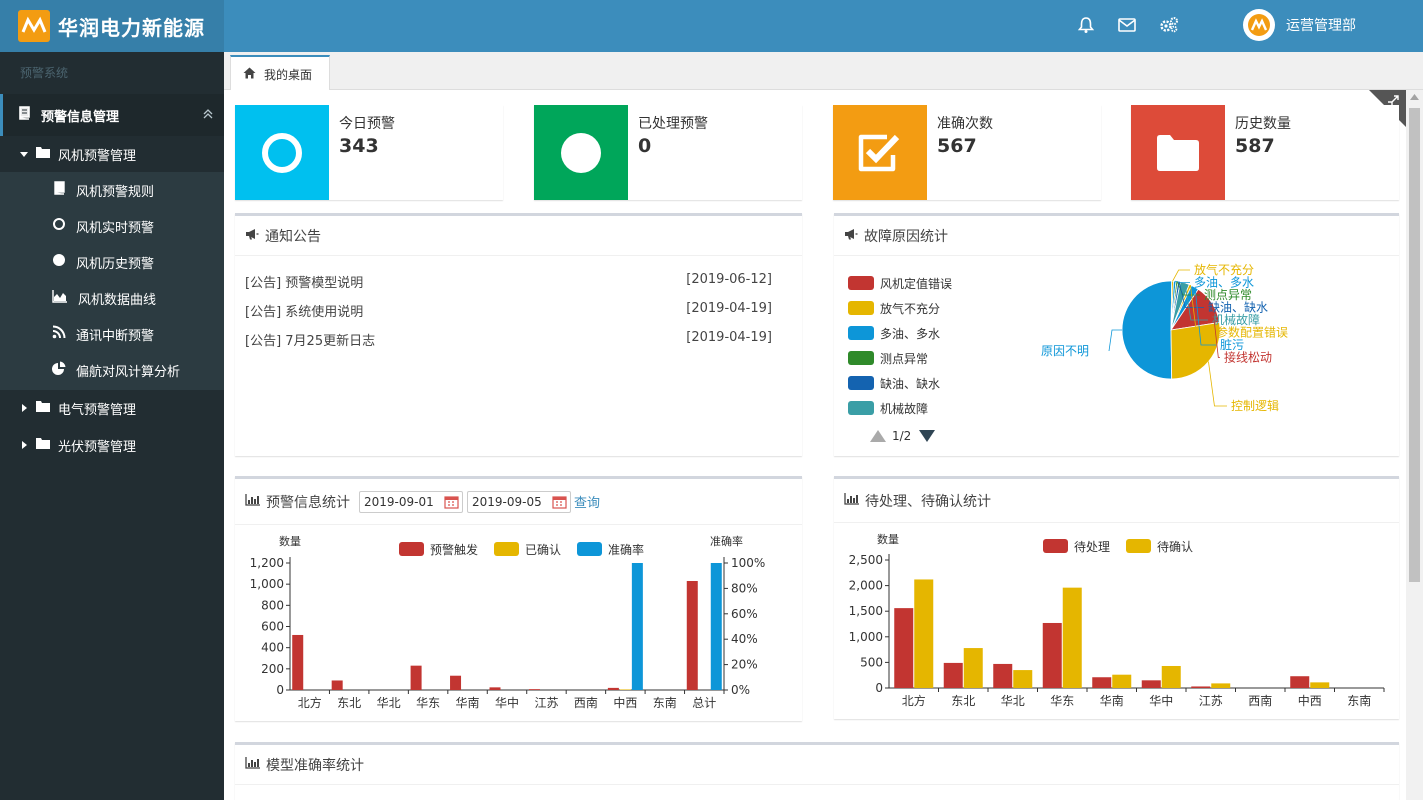  I want to click on query-link: 查询, so click(587, 501).